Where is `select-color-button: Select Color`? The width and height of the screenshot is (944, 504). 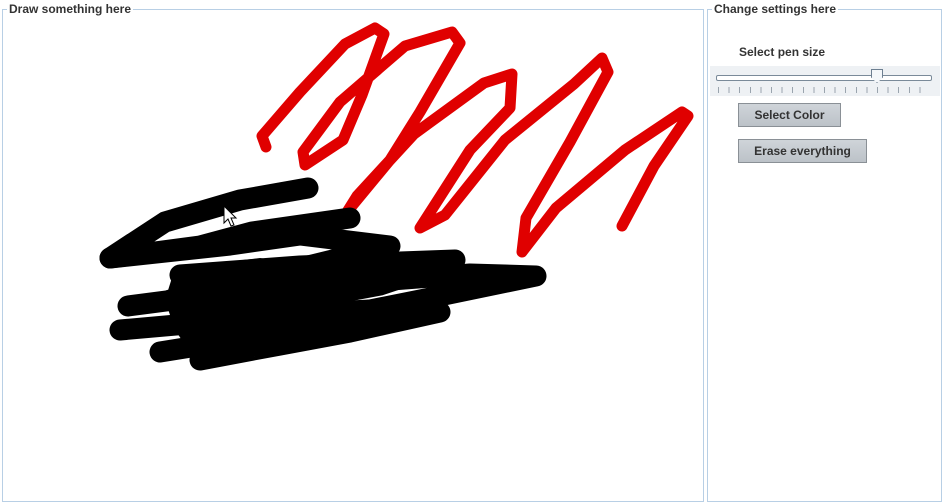 select-color-button: Select Color is located at coordinates (789, 115).